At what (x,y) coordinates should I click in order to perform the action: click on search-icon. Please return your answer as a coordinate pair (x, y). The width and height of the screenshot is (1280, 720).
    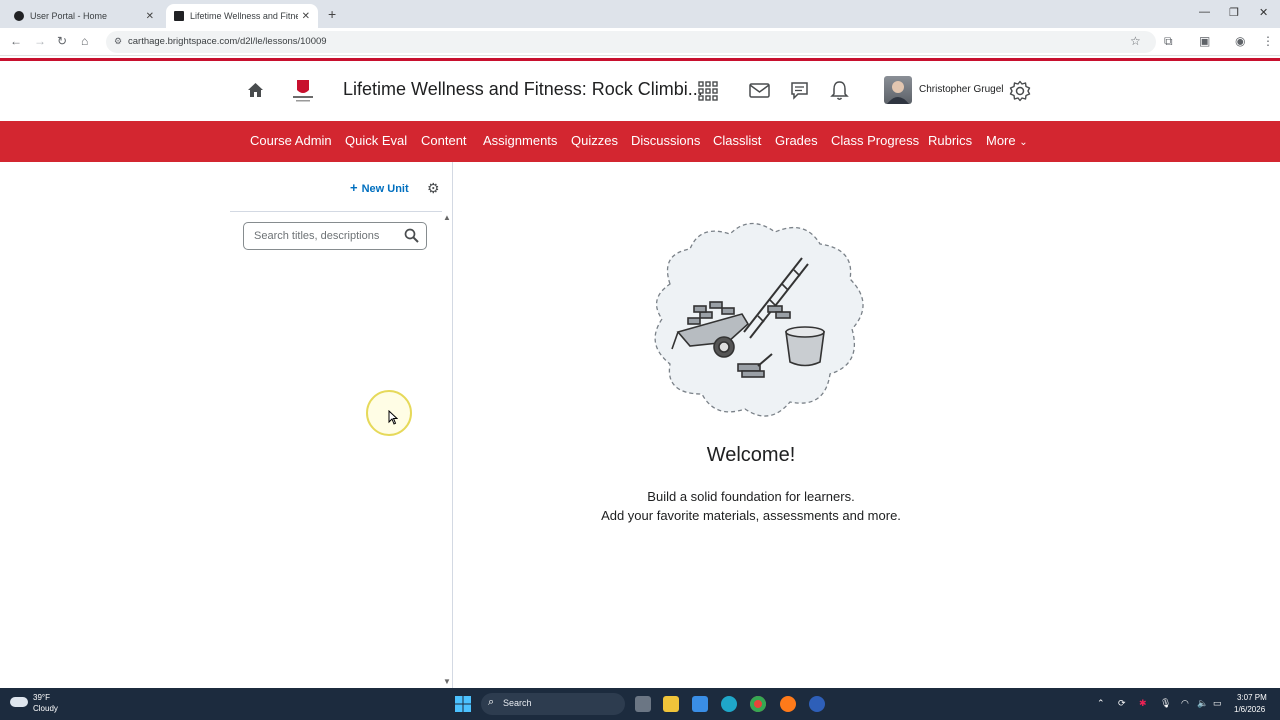
    Looking at the image, I should click on (411, 235).